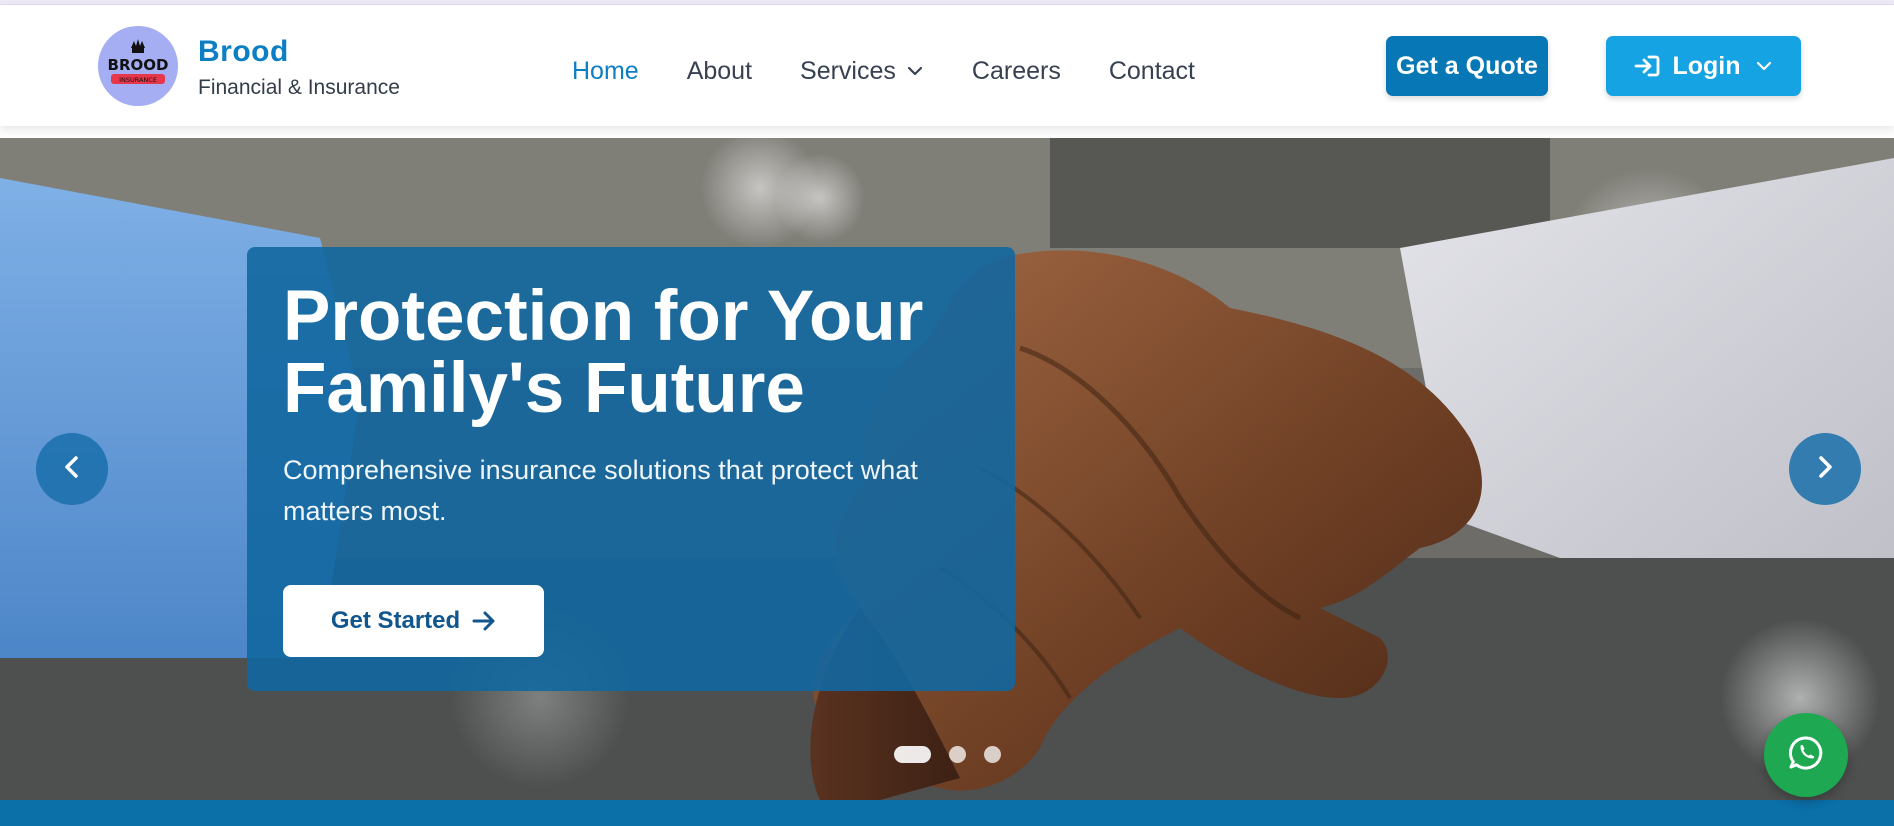 This screenshot has width=1894, height=826. Describe the element at coordinates (243, 52) in the screenshot. I see `brand-name: Brood` at that location.